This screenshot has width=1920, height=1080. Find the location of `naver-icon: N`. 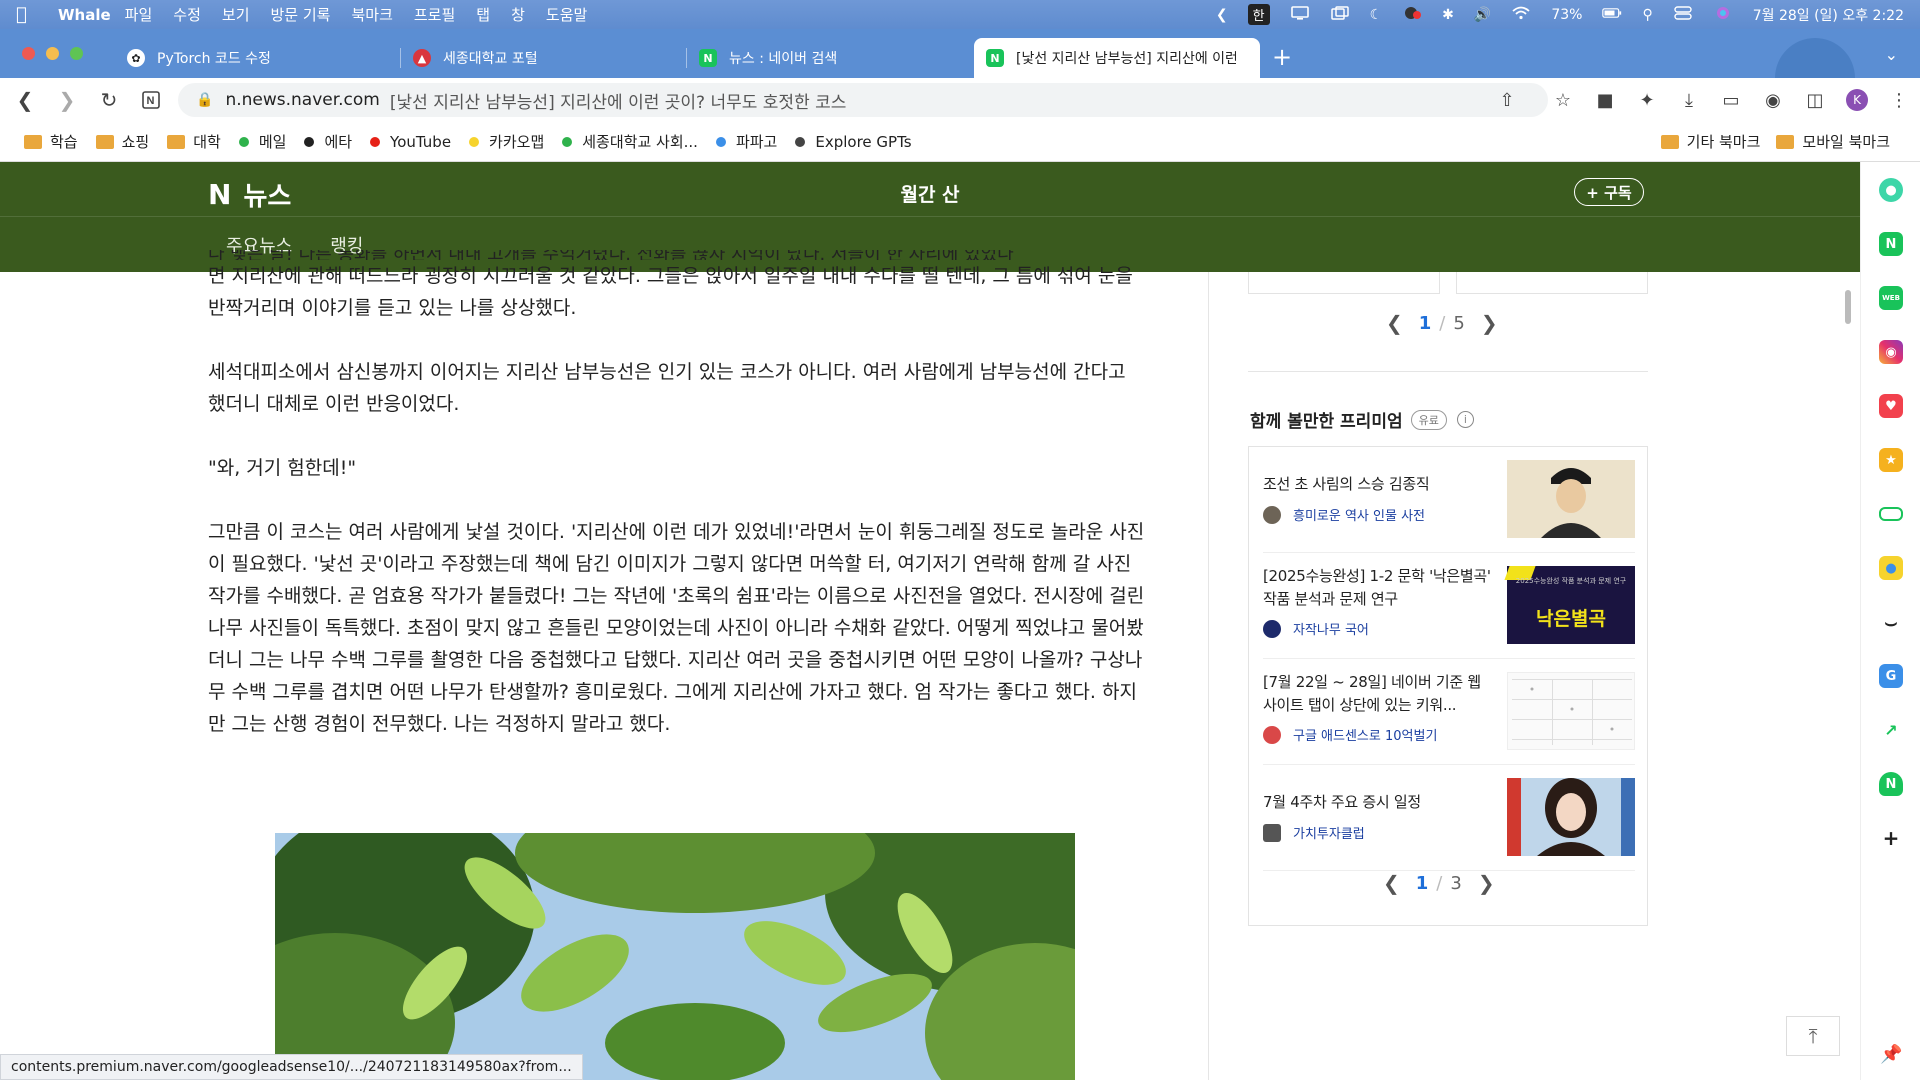

naver-icon: N is located at coordinates (1891, 244).